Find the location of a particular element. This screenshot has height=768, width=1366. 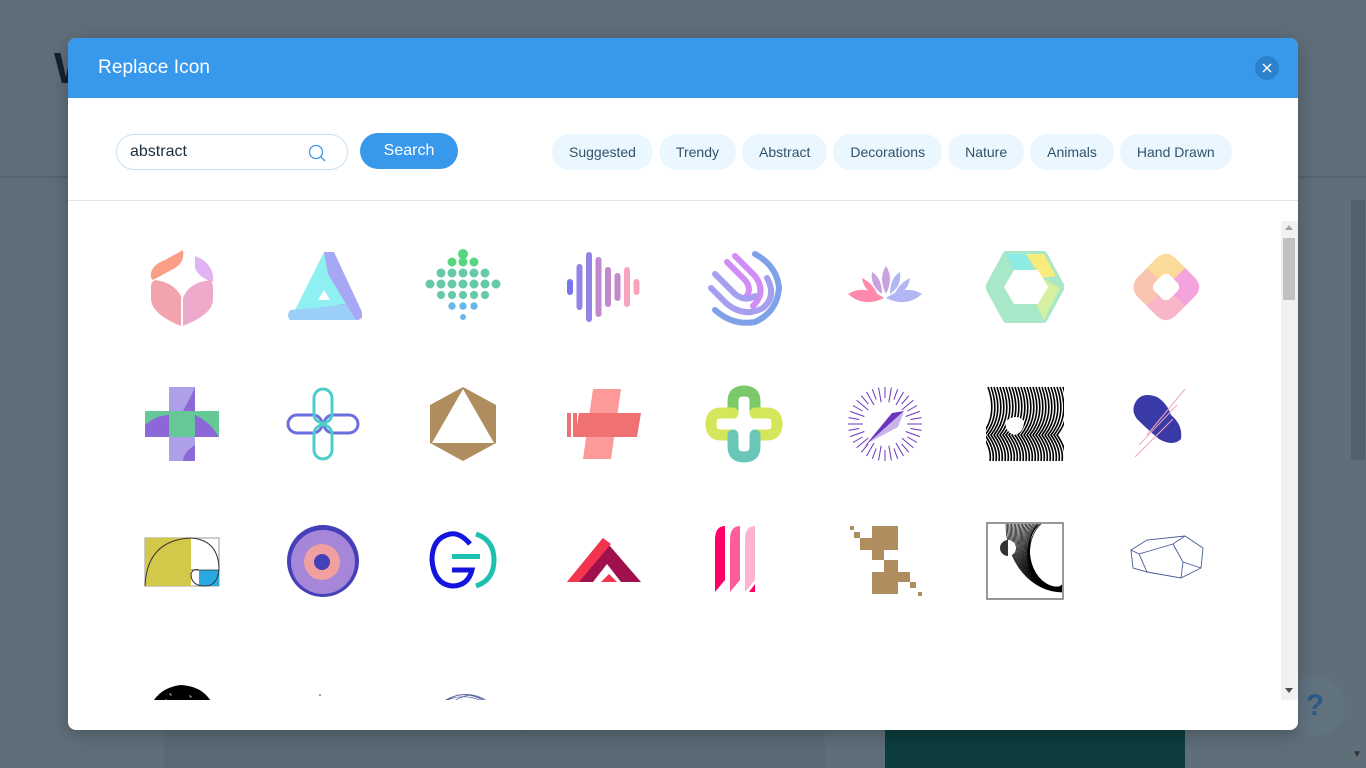

close-button is located at coordinates (1267, 68).